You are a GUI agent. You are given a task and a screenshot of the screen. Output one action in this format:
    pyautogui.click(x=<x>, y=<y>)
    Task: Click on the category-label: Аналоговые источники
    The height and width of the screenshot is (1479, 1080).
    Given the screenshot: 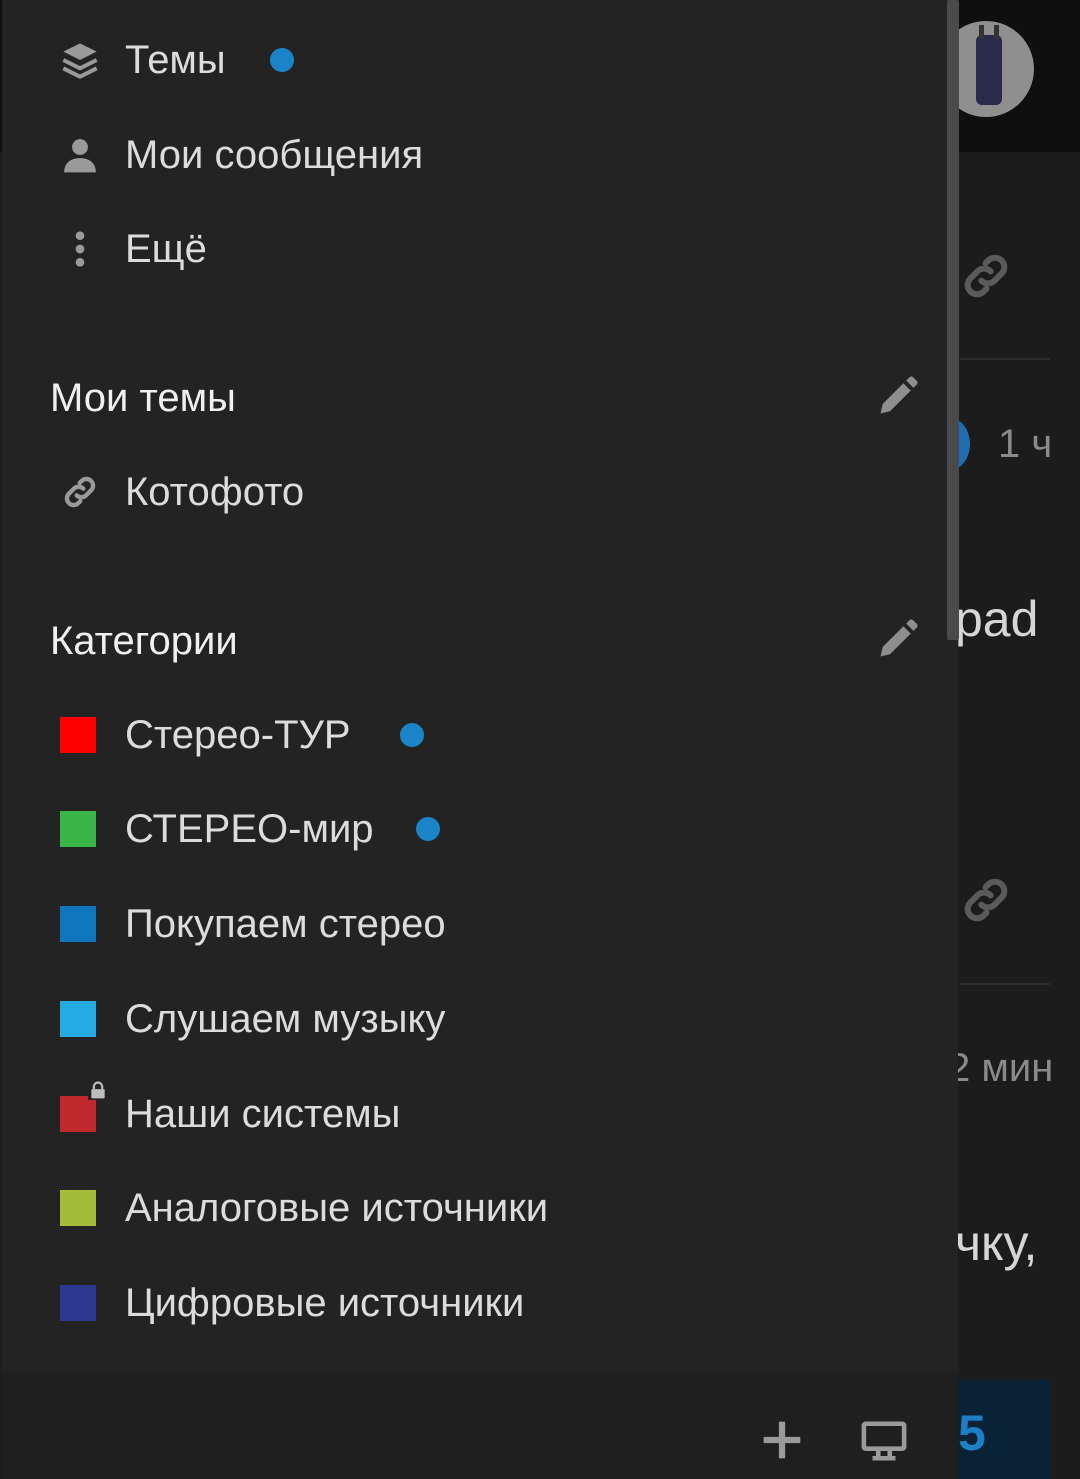 What is the action you would take?
    pyautogui.click(x=337, y=1207)
    